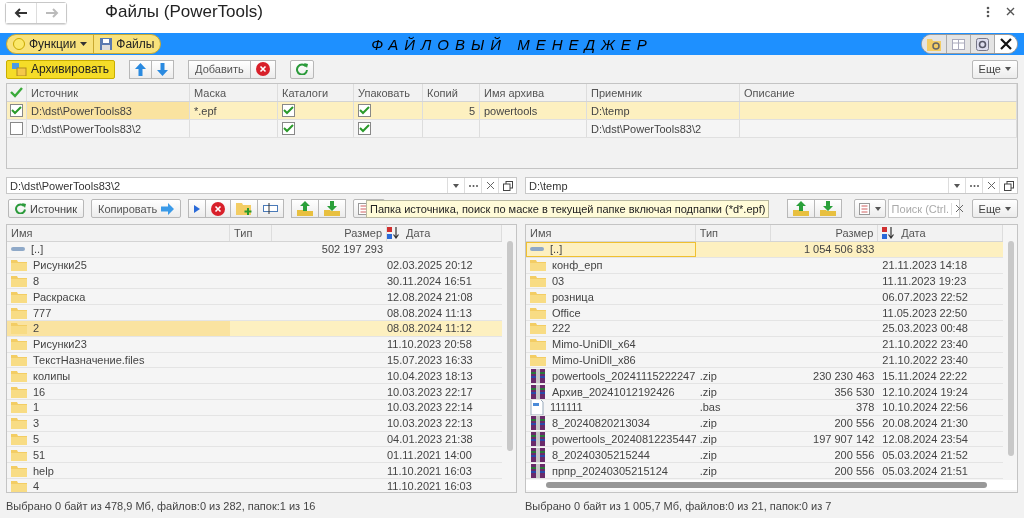 The width and height of the screenshot is (1024, 518). What do you see at coordinates (59, 296) in the screenshot?
I see `file-name: Раскраска` at bounding box center [59, 296].